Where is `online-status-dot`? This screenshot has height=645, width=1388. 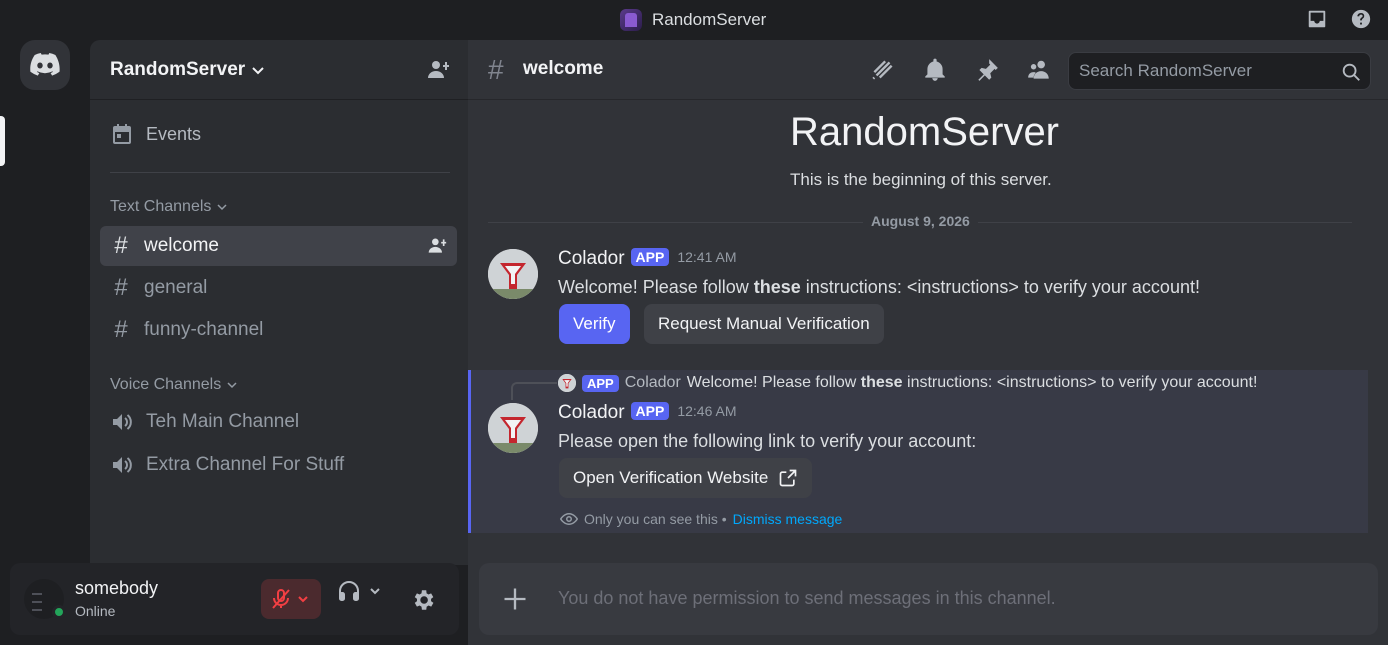 online-status-dot is located at coordinates (59, 612).